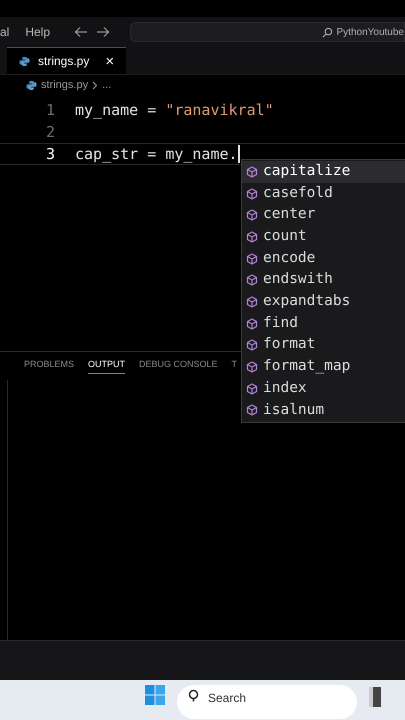 The height and width of the screenshot is (720, 405). What do you see at coordinates (174, 110) in the screenshot?
I see `code-line: my_name = "ranavikral"` at bounding box center [174, 110].